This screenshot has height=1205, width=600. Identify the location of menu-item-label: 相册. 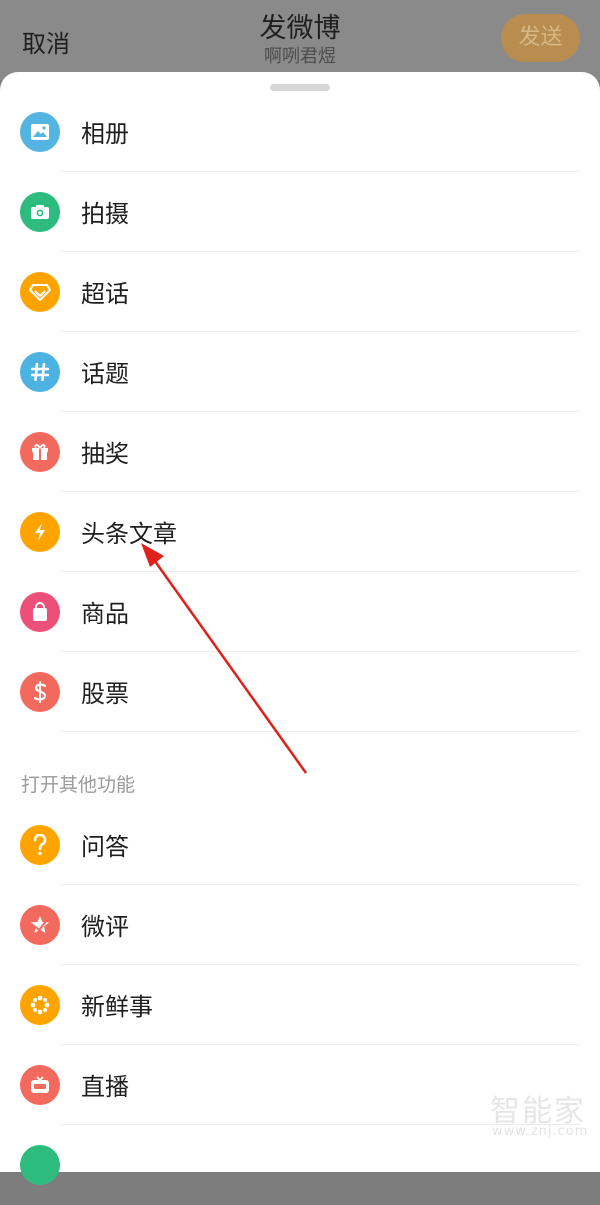
(105, 134).